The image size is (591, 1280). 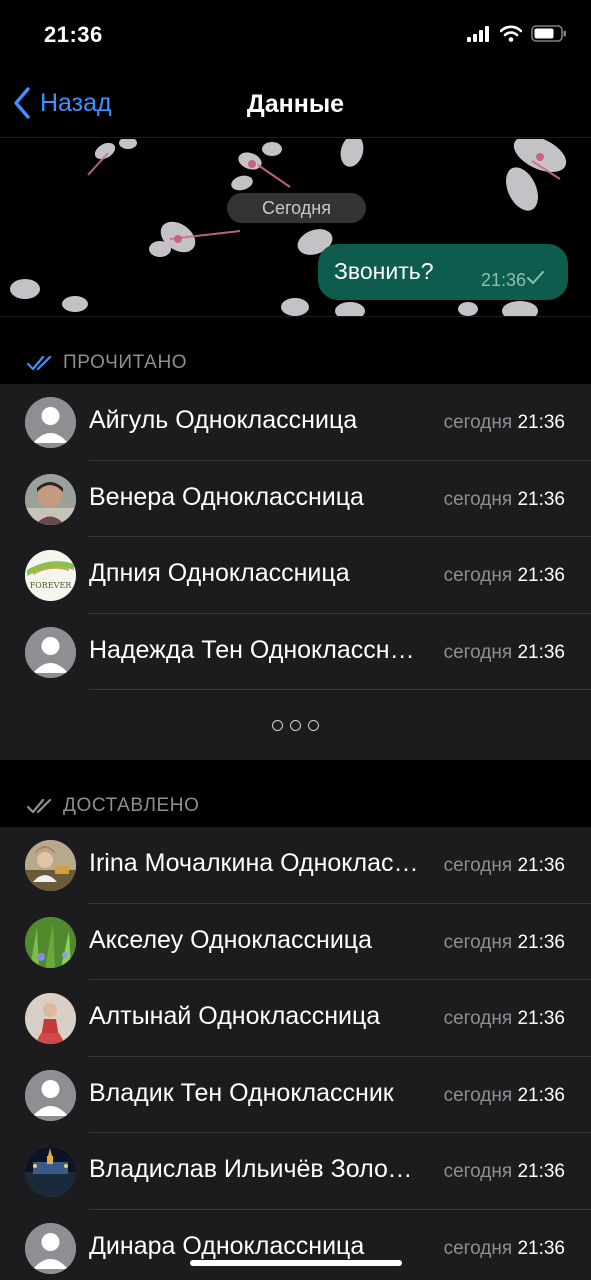 I want to click on contact-name: Надежда Тен Одноклассница, so click(x=255, y=649).